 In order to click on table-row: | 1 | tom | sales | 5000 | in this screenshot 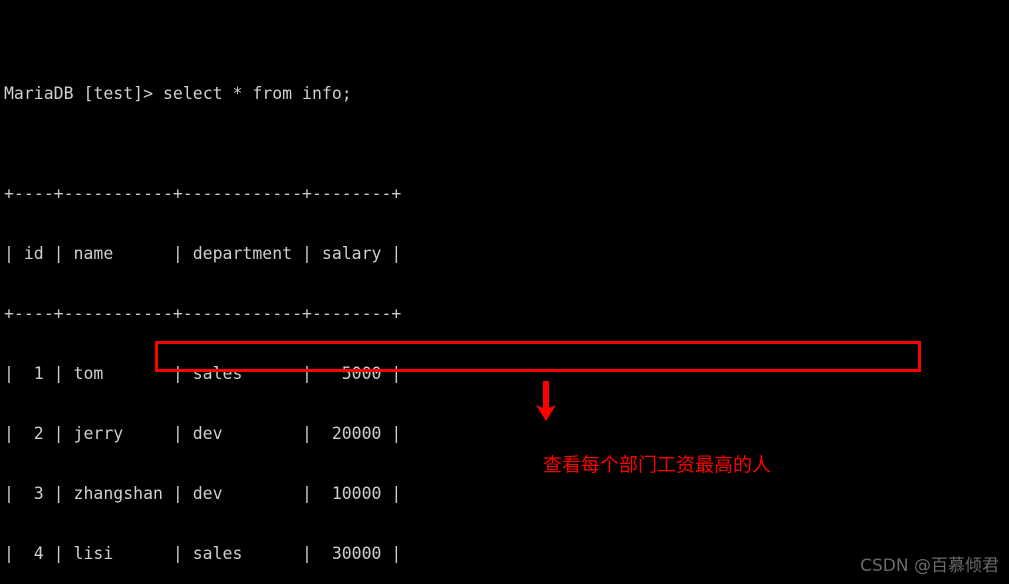, I will do `click(203, 373)`.